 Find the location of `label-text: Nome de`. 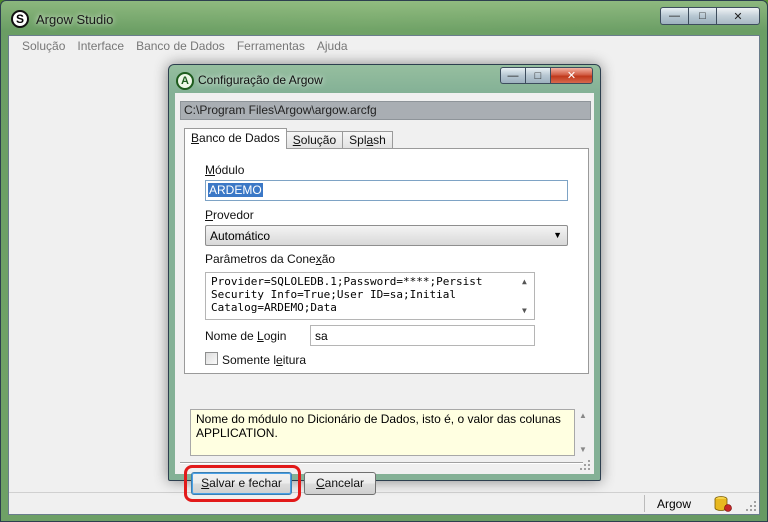

label-text: Nome de is located at coordinates (231, 336).